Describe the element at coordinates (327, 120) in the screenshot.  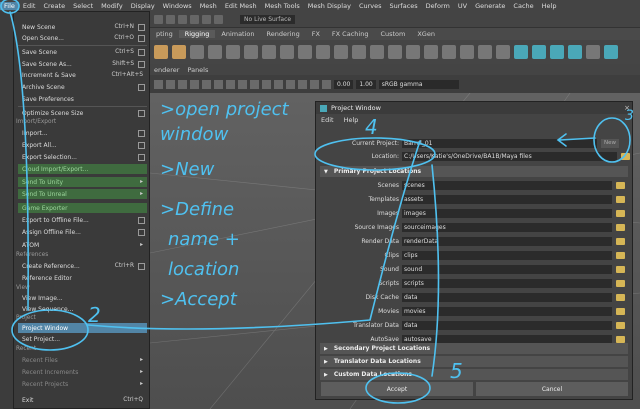
I see `dialog-menu-edit: Edit` at that location.